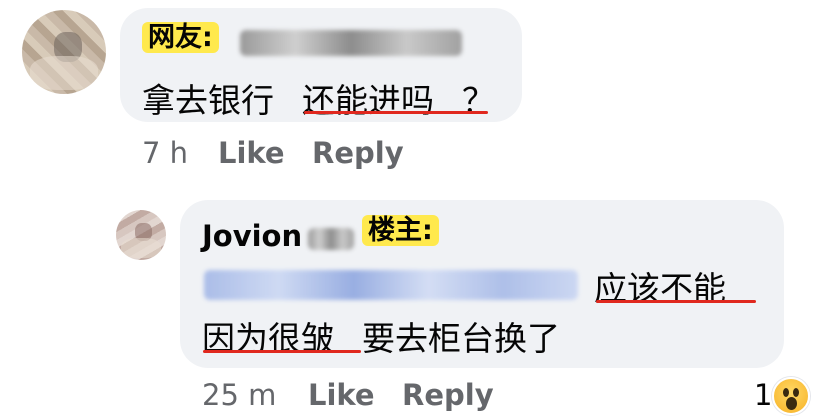  Describe the element at coordinates (239, 395) in the screenshot. I see `reply-timestamp: 25 m` at that location.